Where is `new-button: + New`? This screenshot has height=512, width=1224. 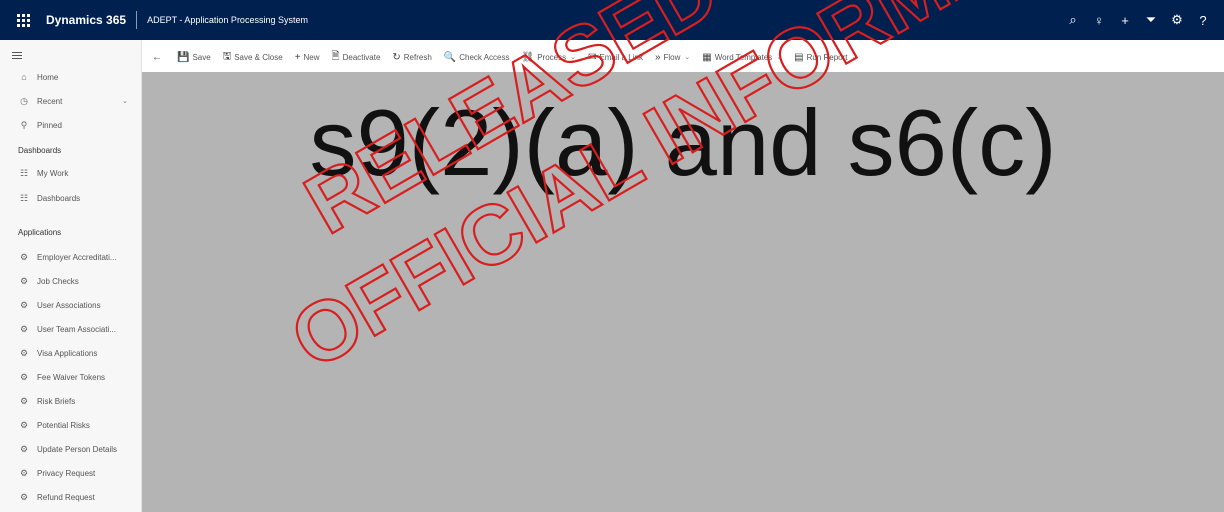
new-button: + New is located at coordinates (307, 57).